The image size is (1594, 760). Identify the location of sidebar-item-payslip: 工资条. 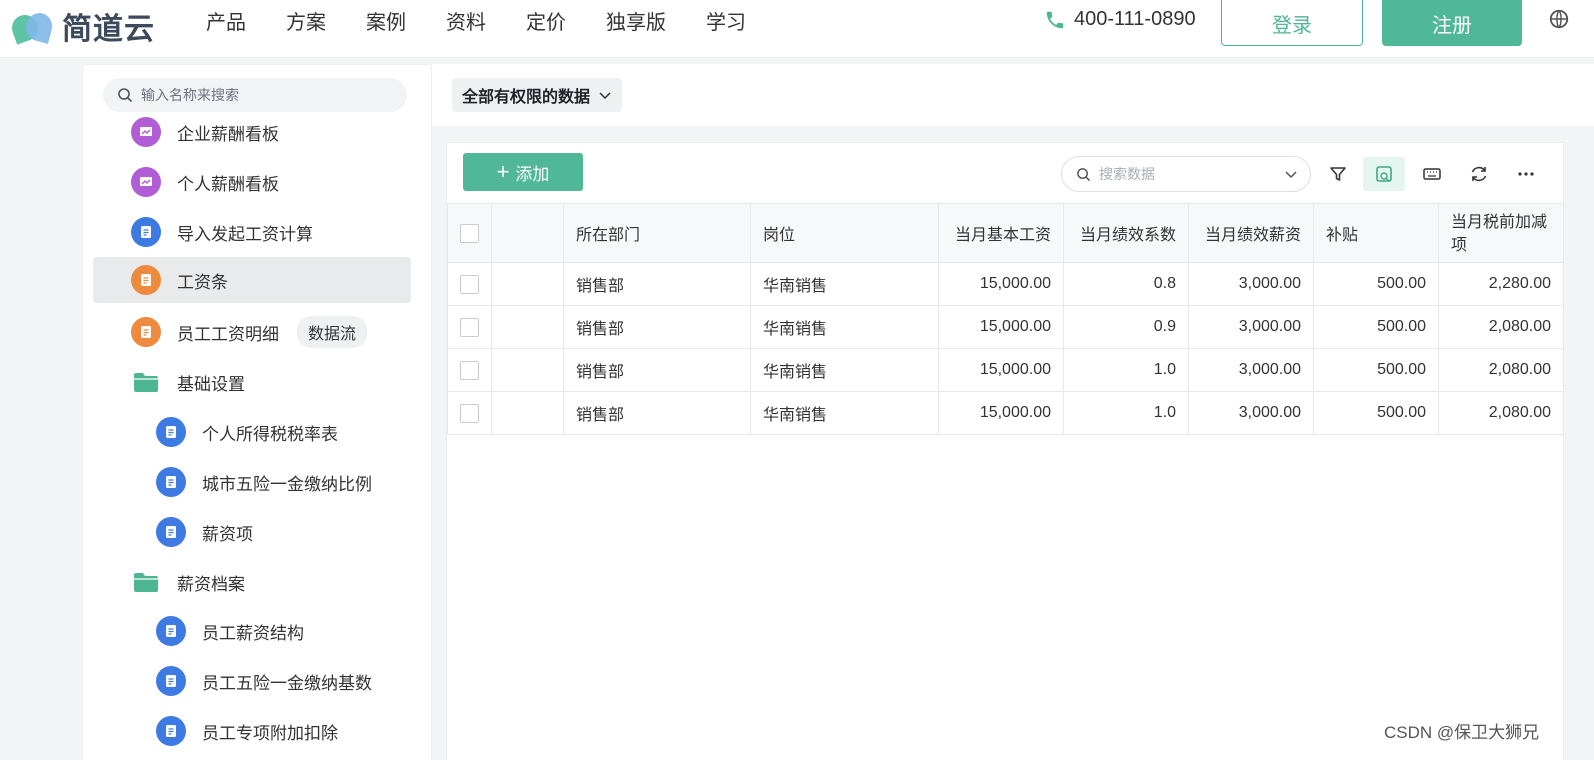
(252, 280).